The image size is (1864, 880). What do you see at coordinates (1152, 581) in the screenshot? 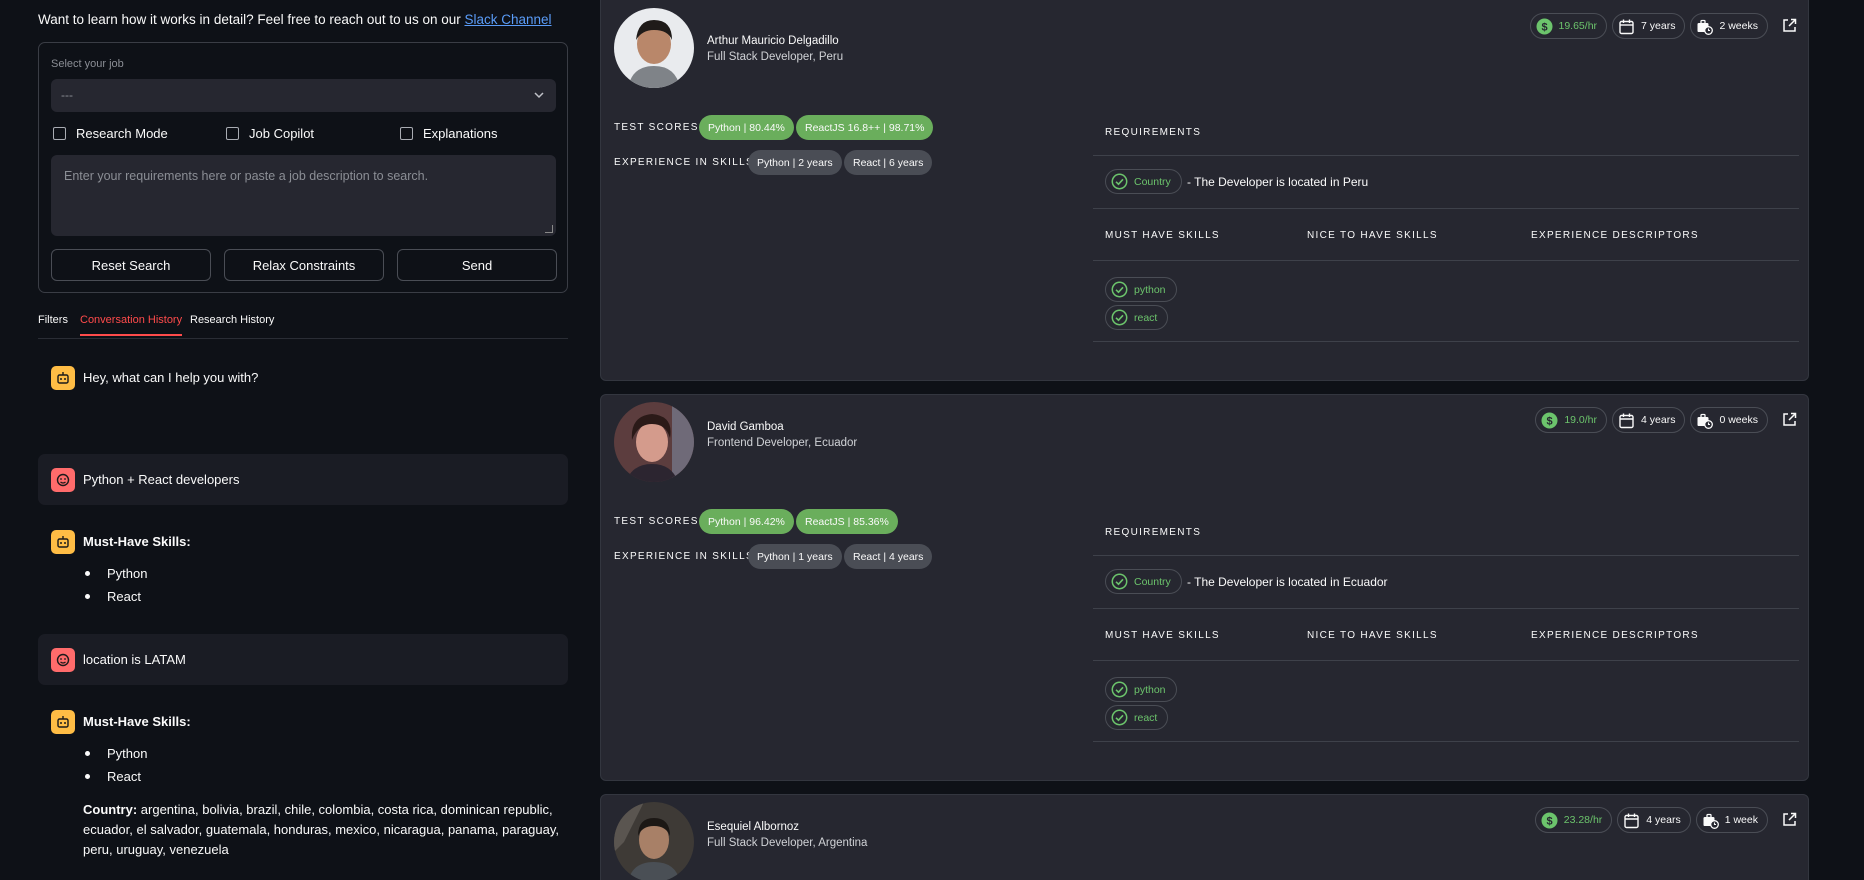
I see `country-tag-label: Country` at bounding box center [1152, 581].